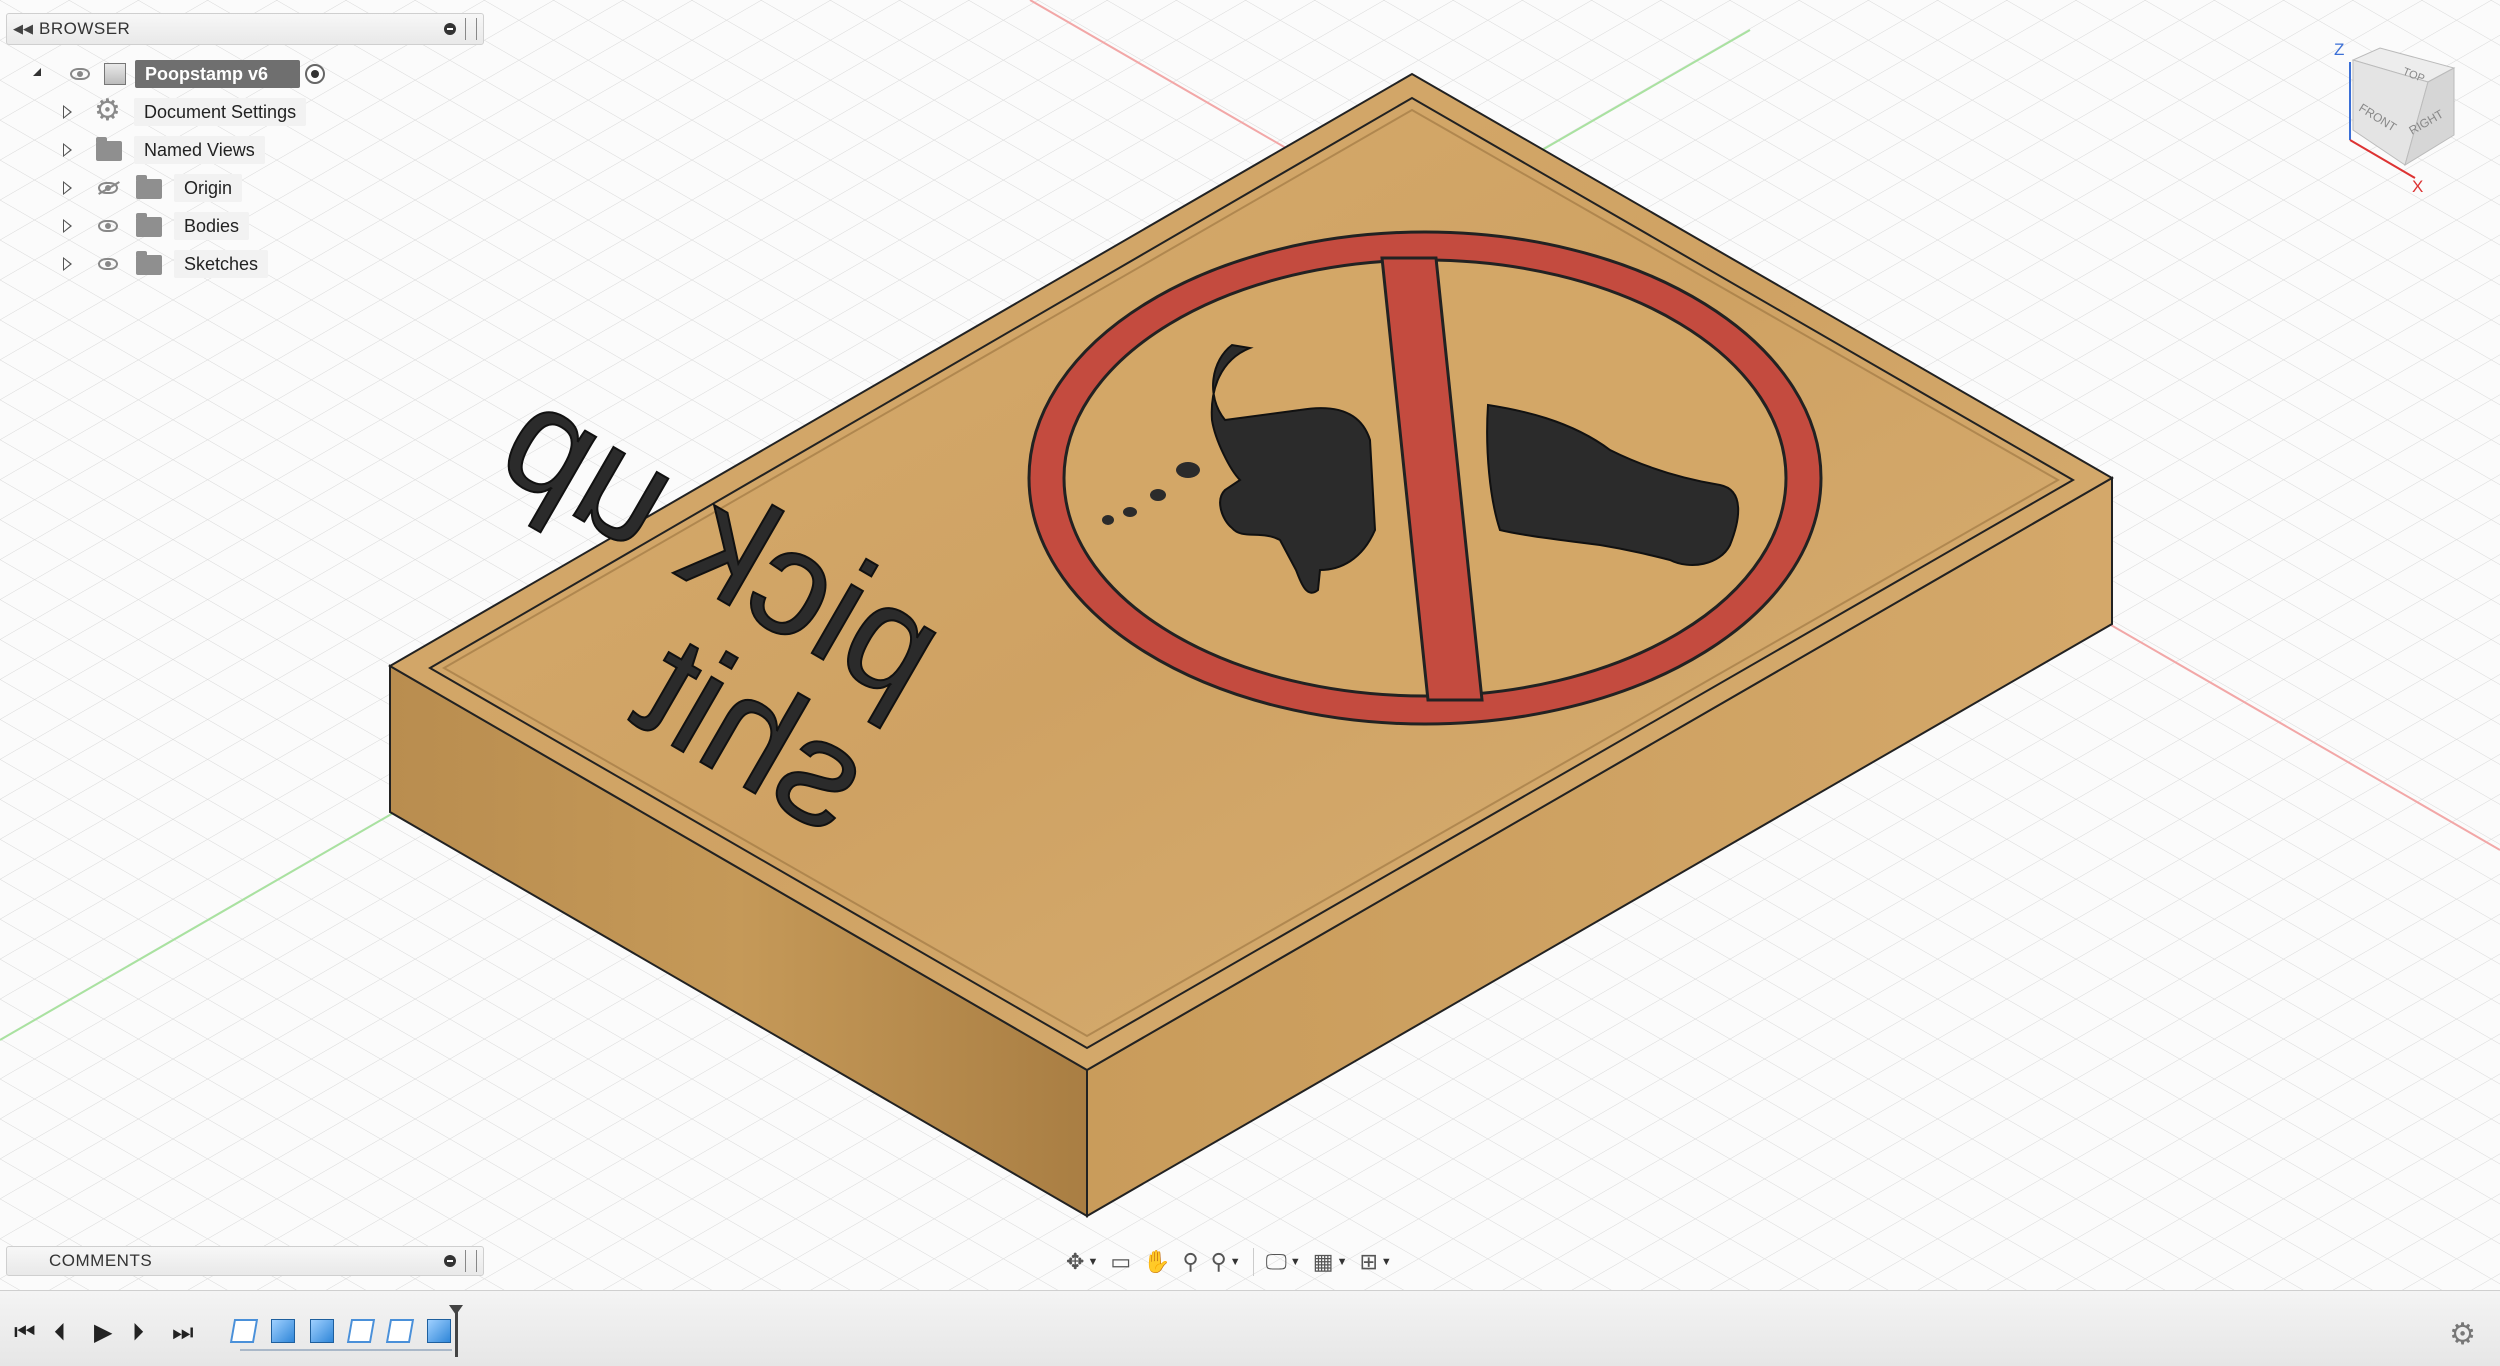 This screenshot has height=1366, width=2500. I want to click on look-at-icon: ▭, so click(1120, 1262).